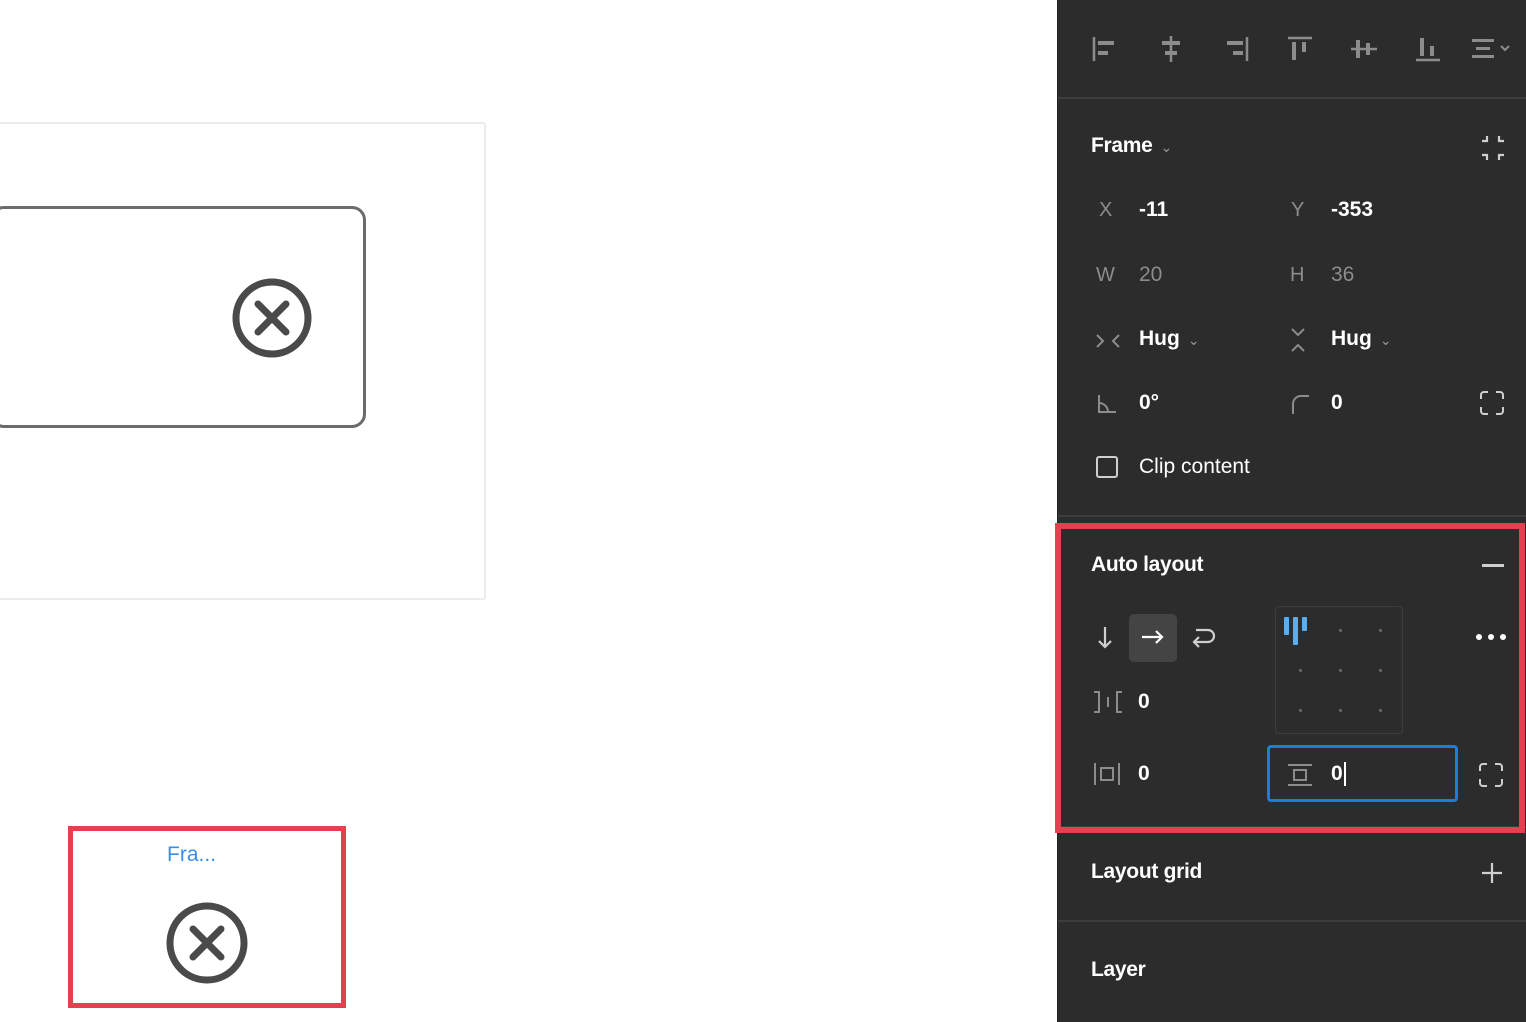 The image size is (1526, 1022). I want to click on corner-radius-icon, so click(1300, 404).